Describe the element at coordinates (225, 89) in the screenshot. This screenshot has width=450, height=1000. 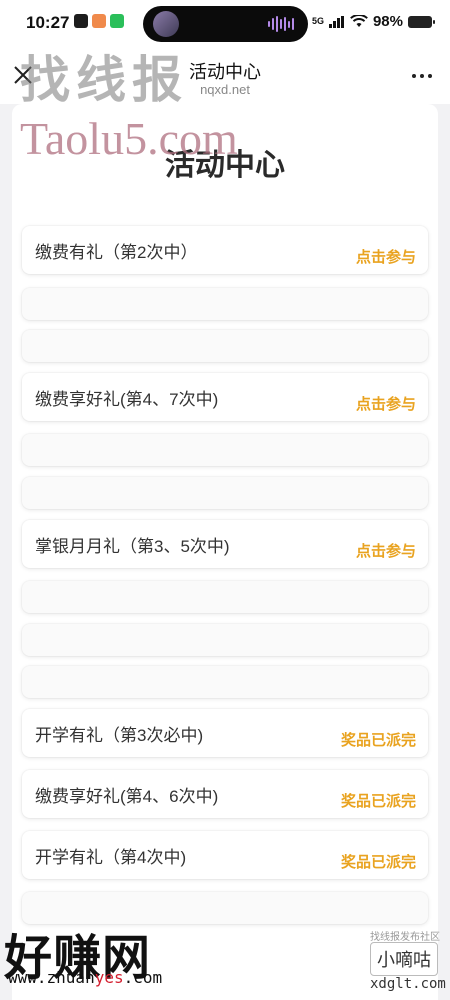
I see `nav-domain: nqxd.net` at that location.